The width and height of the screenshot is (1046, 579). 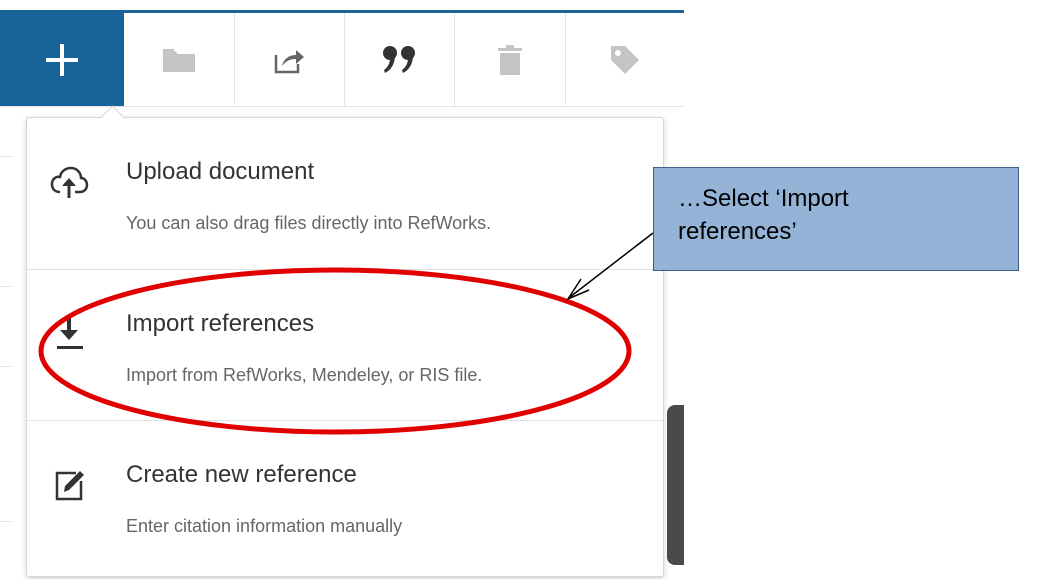 What do you see at coordinates (611, 265) in the screenshot?
I see `callout-pointer-line` at bounding box center [611, 265].